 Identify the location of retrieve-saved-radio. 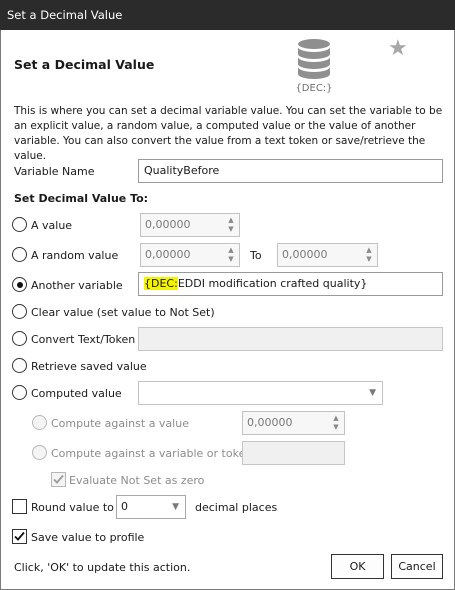
(19, 365).